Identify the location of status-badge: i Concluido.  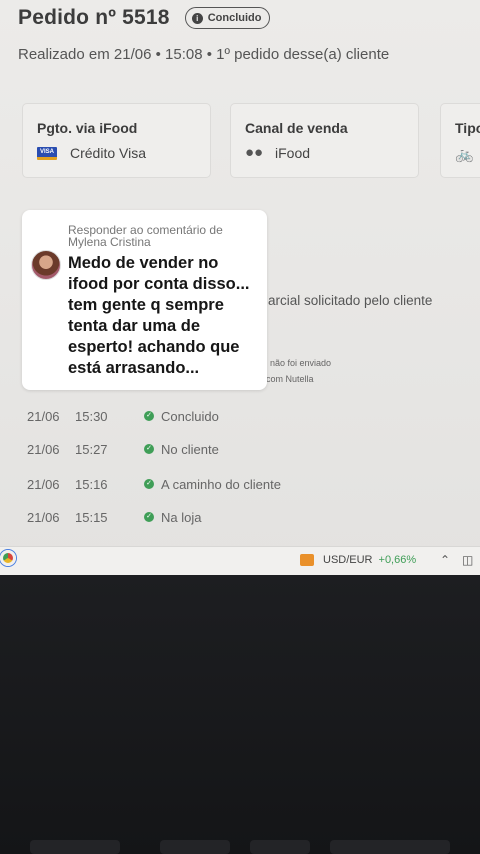
(227, 18).